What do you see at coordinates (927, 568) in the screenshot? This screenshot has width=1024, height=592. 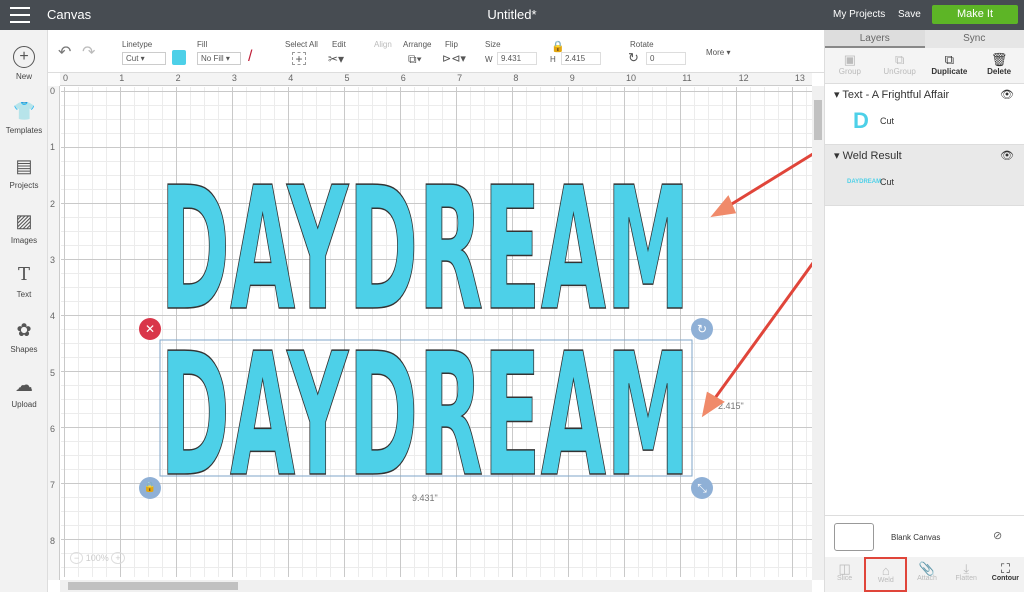 I see `paperclip-icon: 📎` at bounding box center [927, 568].